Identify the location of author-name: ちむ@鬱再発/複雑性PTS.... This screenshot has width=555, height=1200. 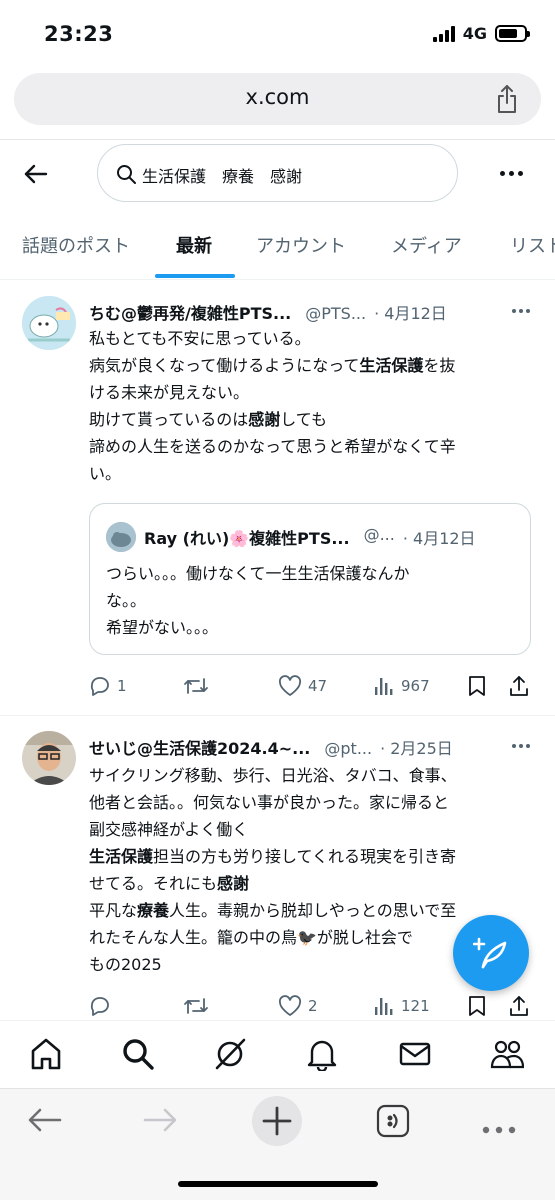
(190, 312).